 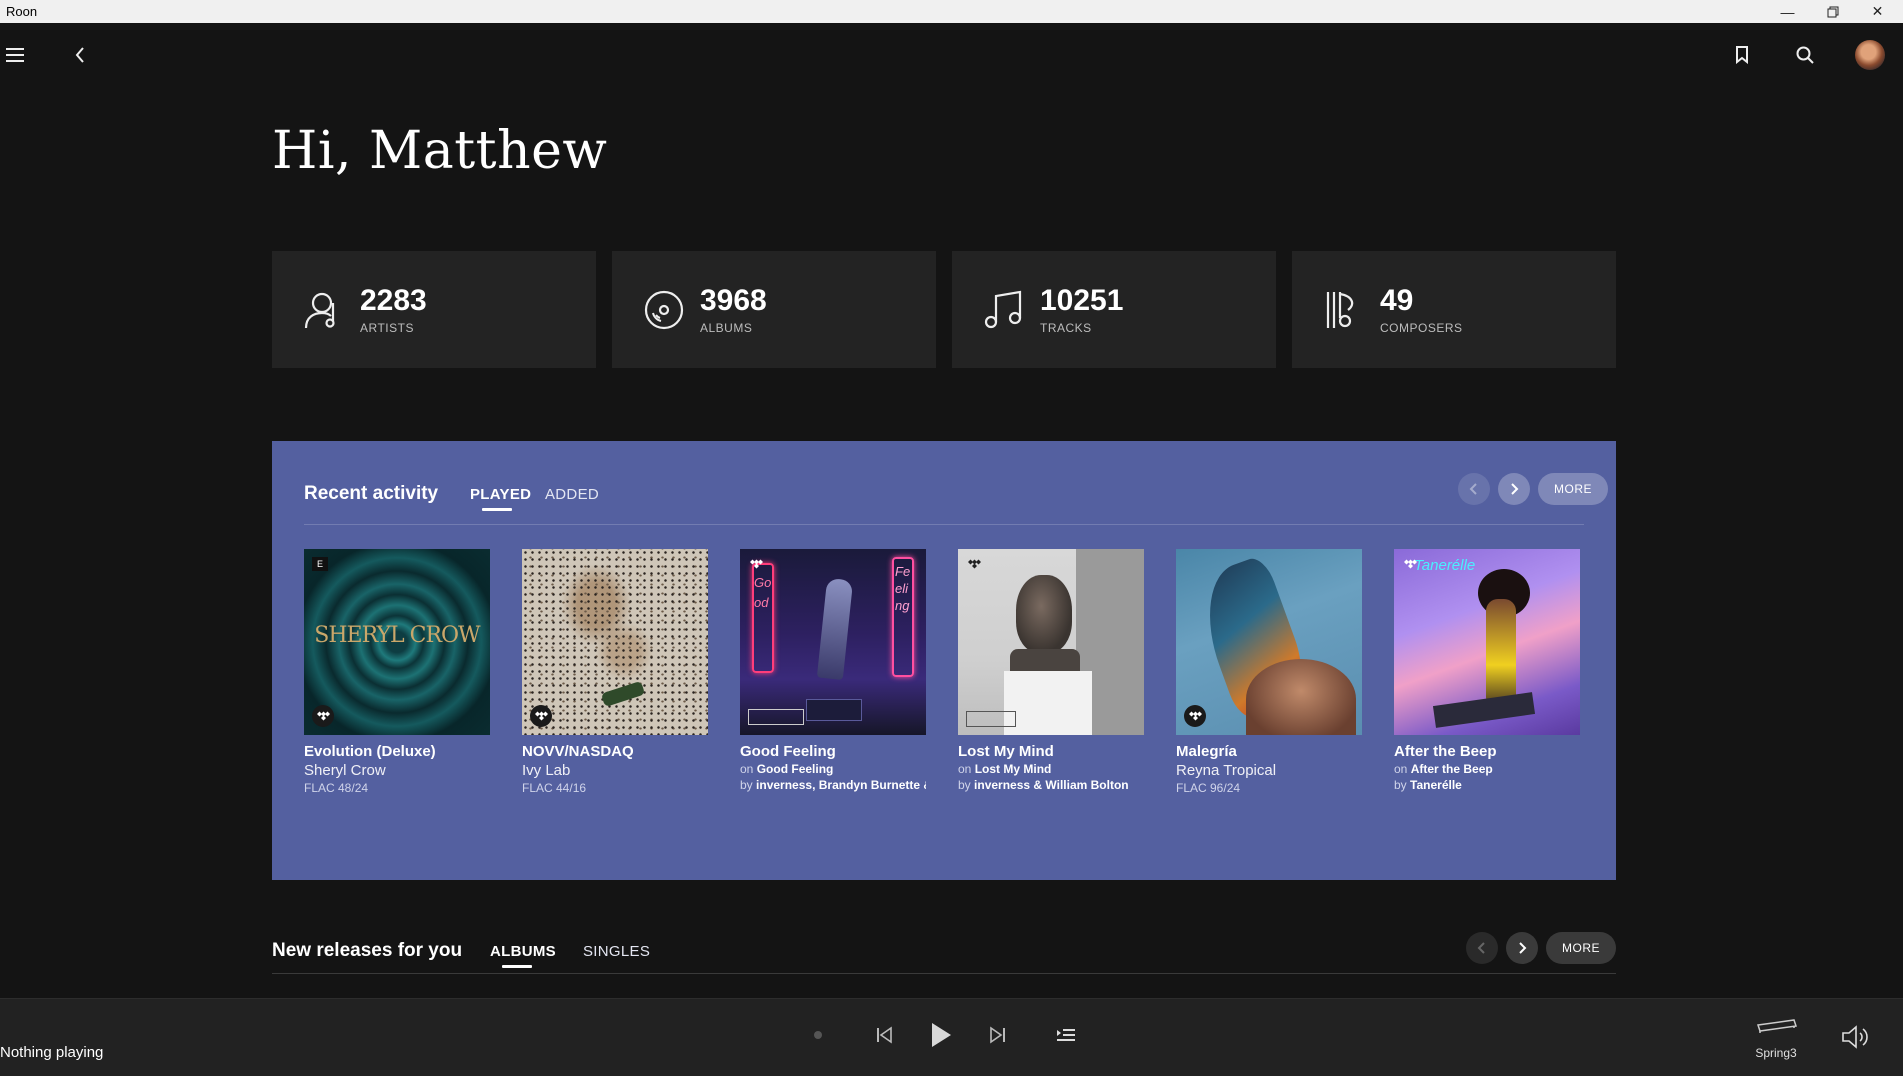 What do you see at coordinates (1066, 1035) in the screenshot?
I see `queue-button` at bounding box center [1066, 1035].